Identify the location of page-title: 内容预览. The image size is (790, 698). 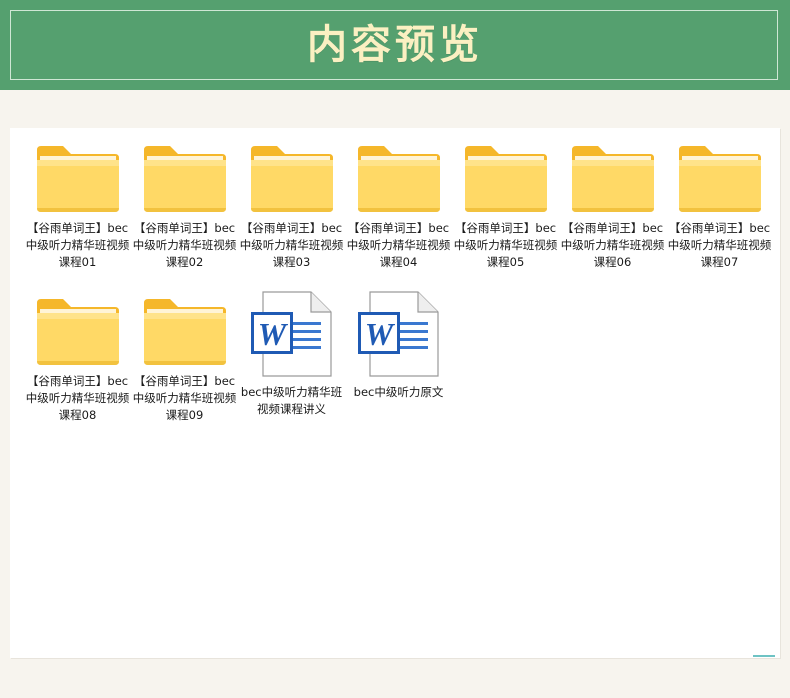
(395, 44).